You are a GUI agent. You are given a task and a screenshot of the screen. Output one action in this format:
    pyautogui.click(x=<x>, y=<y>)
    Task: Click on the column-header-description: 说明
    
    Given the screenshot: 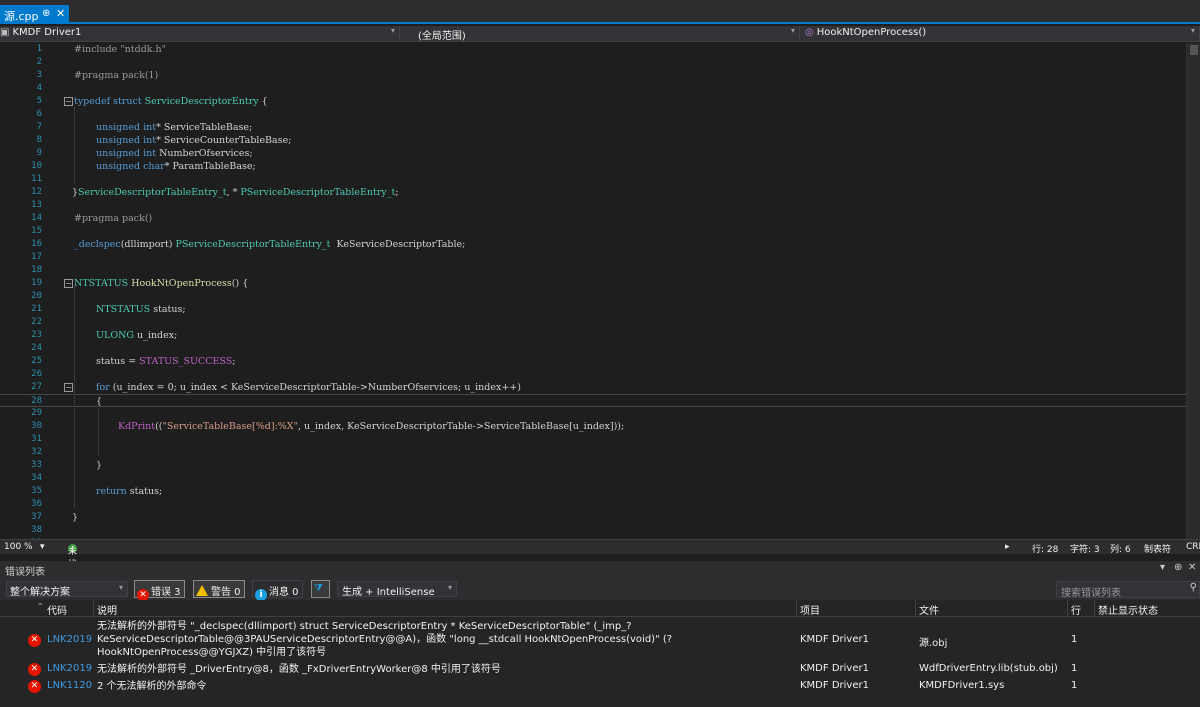 What is the action you would take?
    pyautogui.click(x=107, y=609)
    